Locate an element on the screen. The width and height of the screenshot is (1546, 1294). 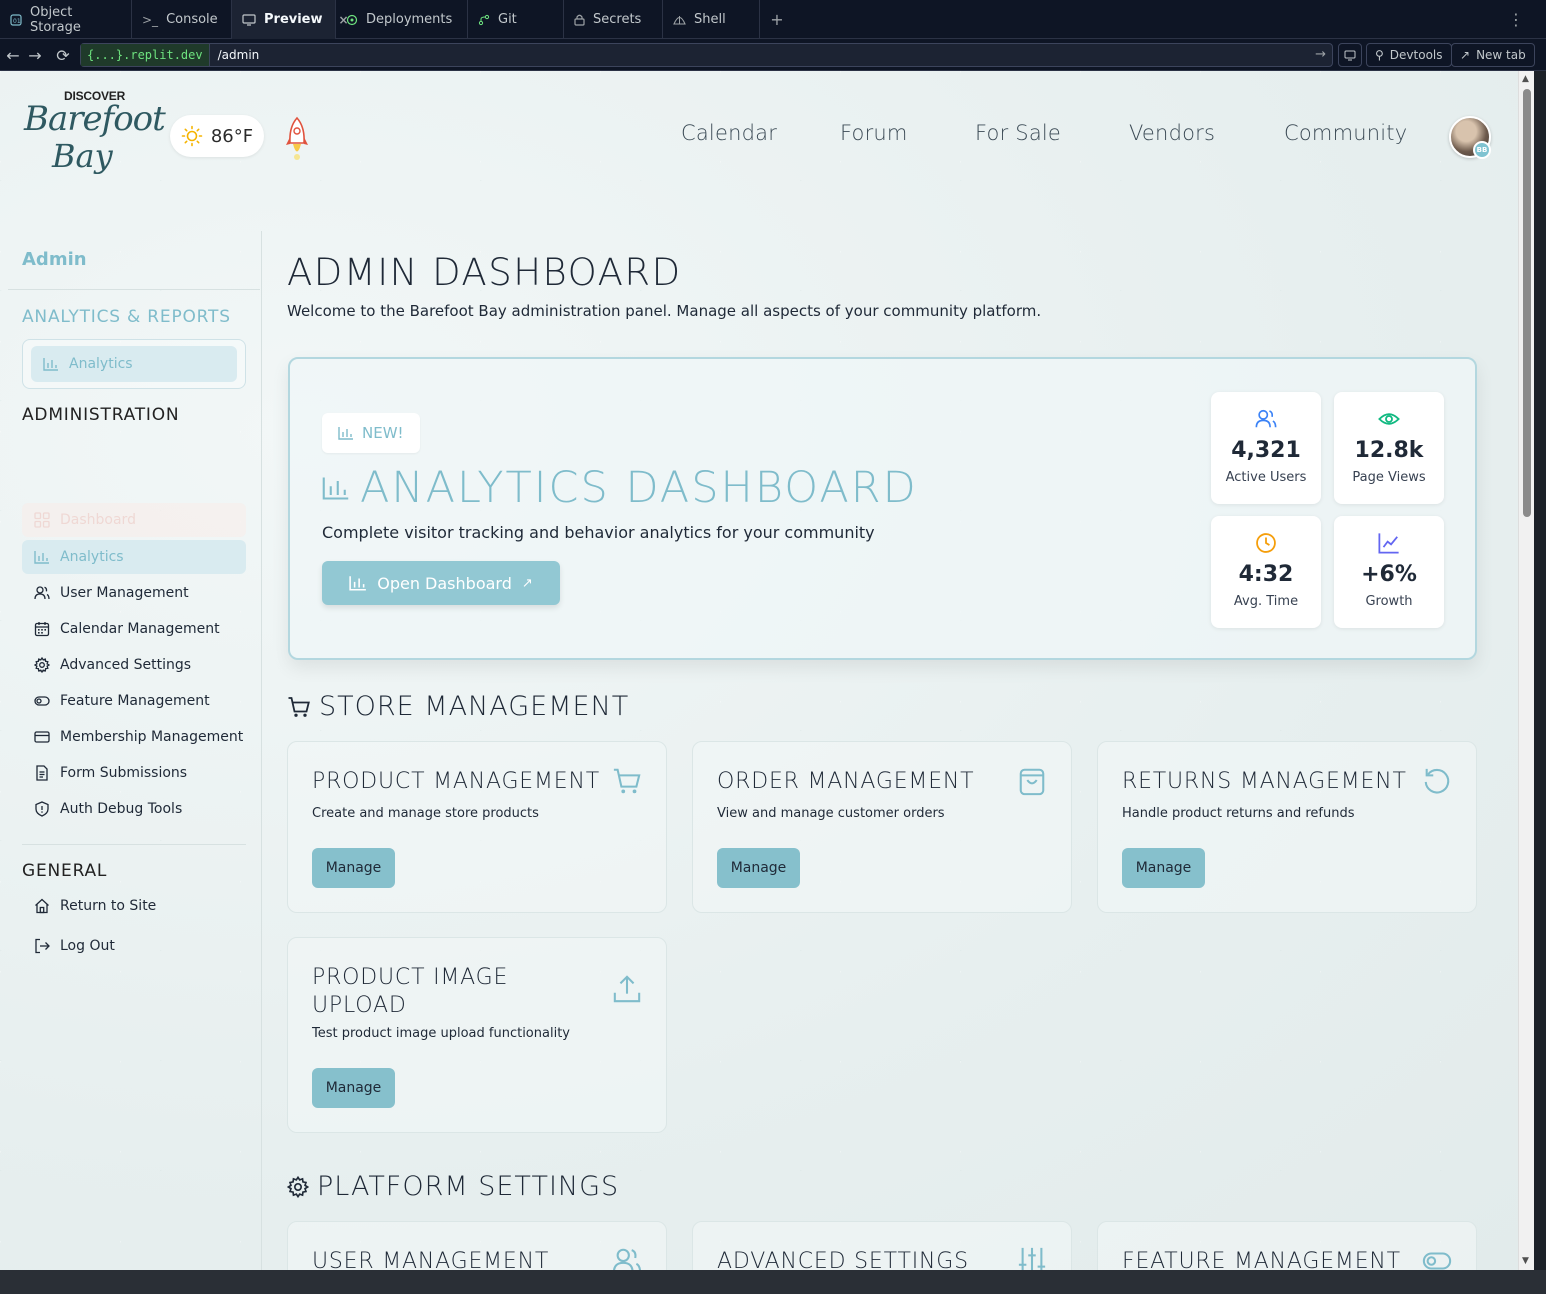
nav-vendors: Vendors is located at coordinates (1172, 133).